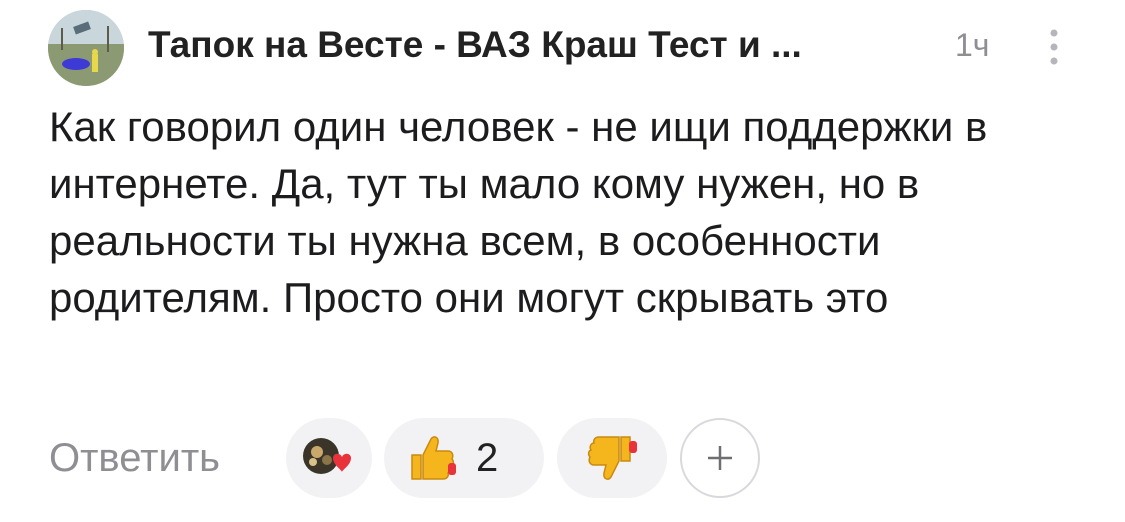 The image size is (1125, 522). Describe the element at coordinates (433, 458) in the screenshot. I see `thumbs-up-icon` at that location.